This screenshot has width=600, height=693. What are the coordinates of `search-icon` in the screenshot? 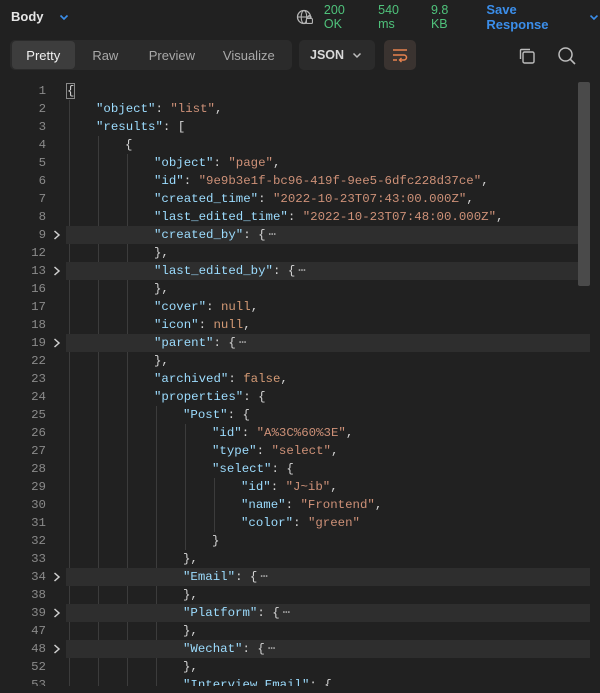 It's located at (567, 56).